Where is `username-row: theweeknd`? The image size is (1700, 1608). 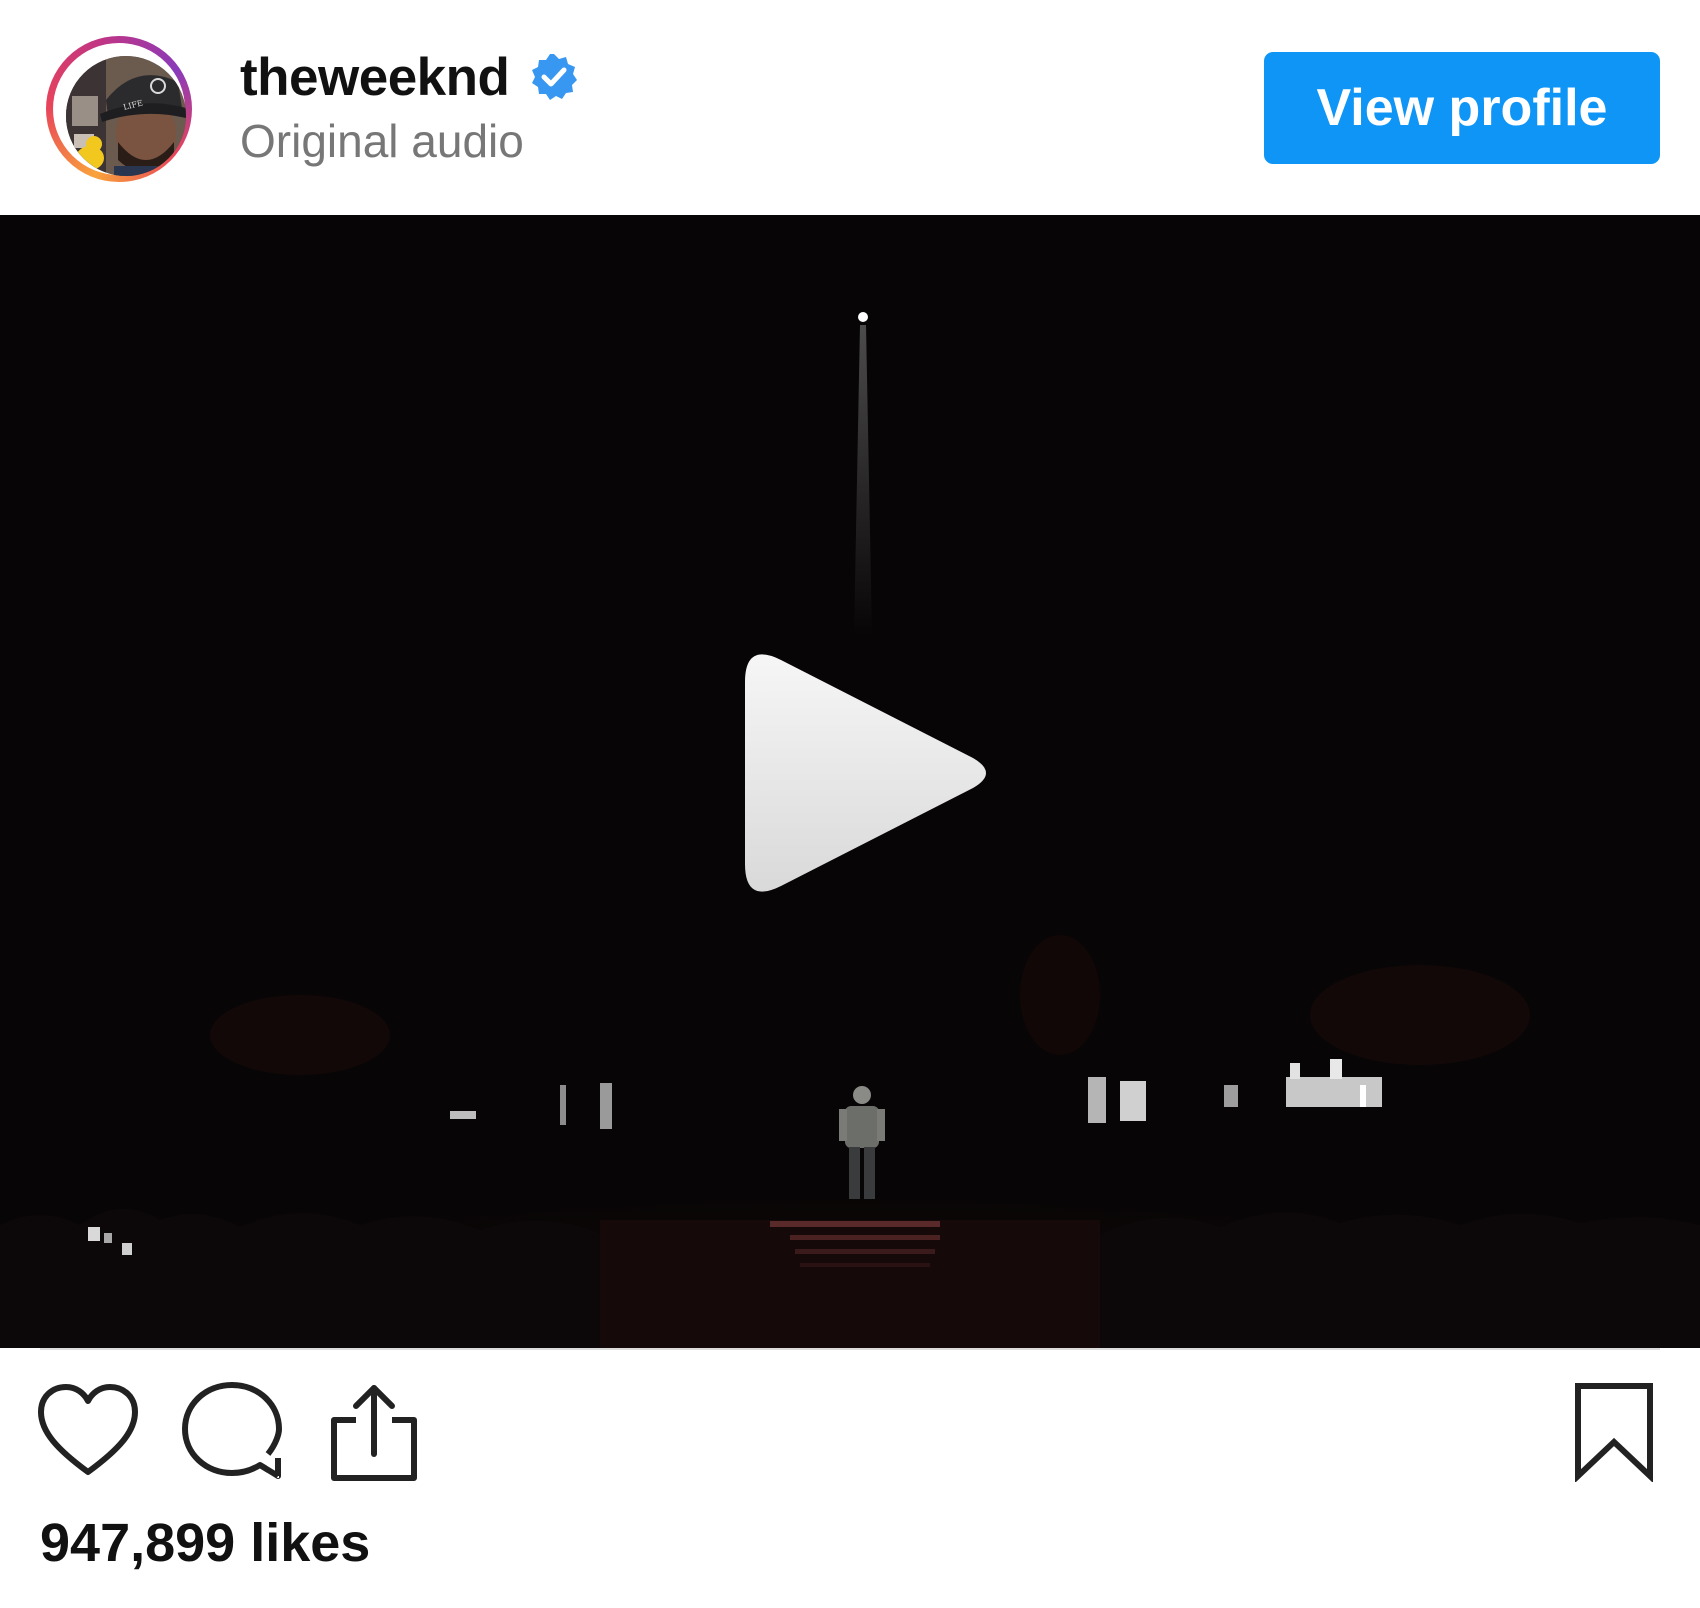
username-row: theweeknd is located at coordinates (409, 77).